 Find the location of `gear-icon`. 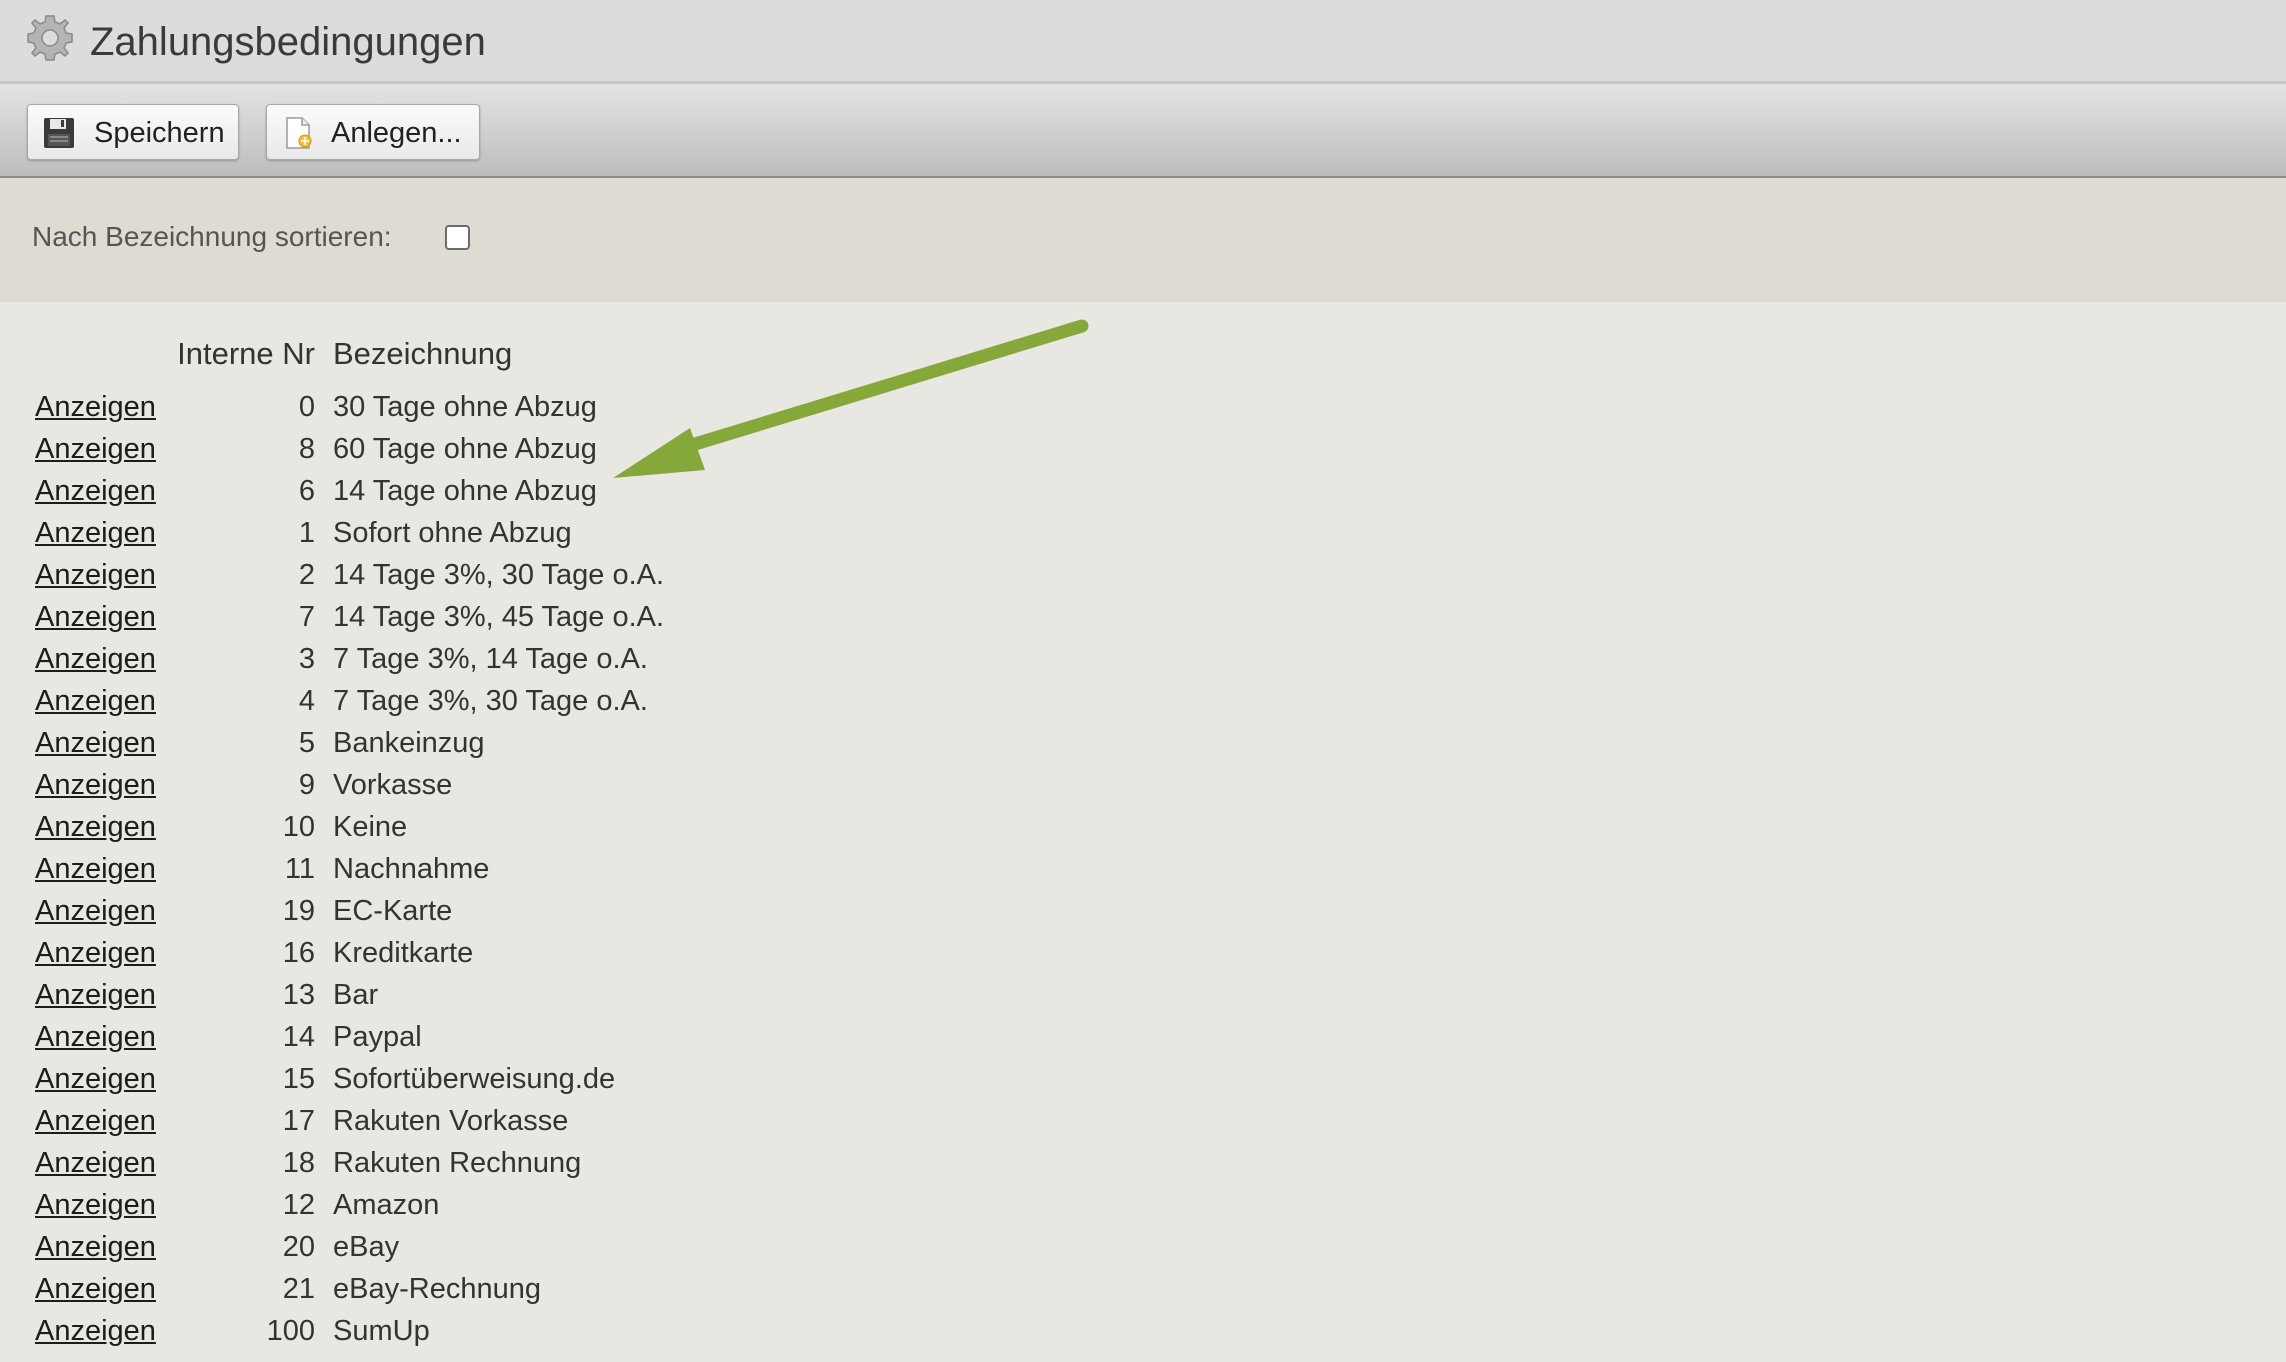

gear-icon is located at coordinates (50, 38).